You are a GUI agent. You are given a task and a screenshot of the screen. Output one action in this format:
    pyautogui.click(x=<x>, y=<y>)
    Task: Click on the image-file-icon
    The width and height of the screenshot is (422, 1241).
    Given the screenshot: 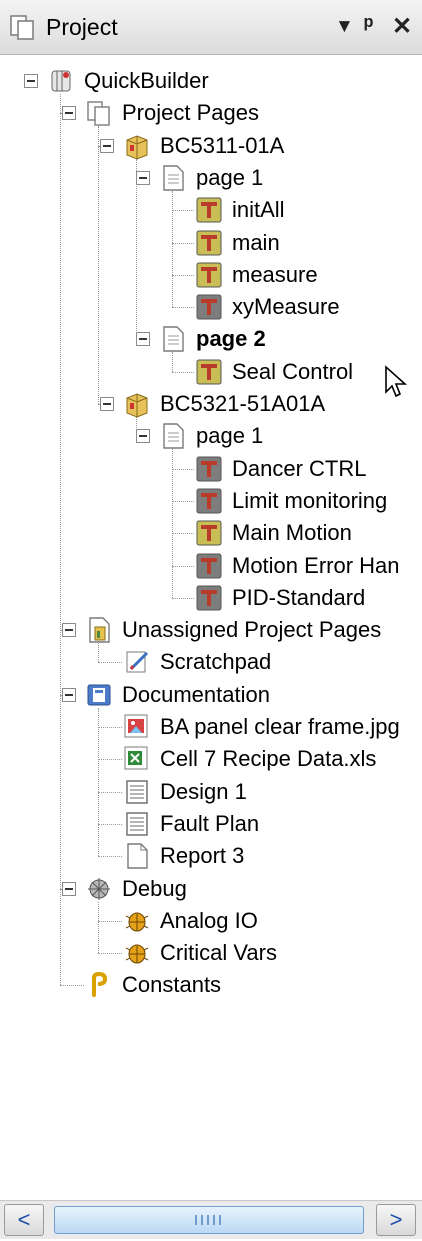 What is the action you would take?
    pyautogui.click(x=137, y=727)
    